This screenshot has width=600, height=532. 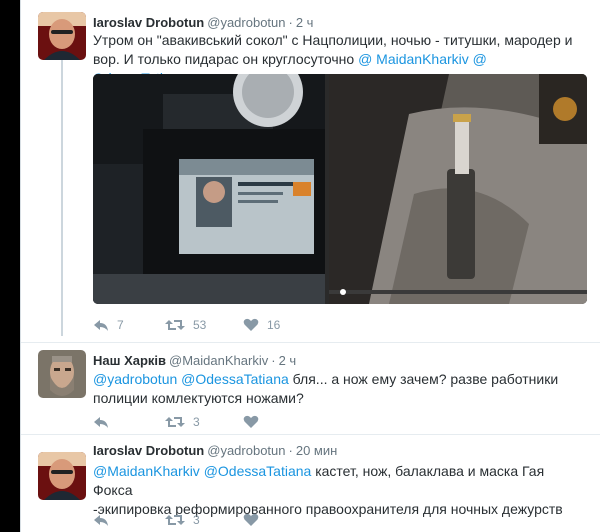 I want to click on reply-button: 7, so click(x=108, y=325).